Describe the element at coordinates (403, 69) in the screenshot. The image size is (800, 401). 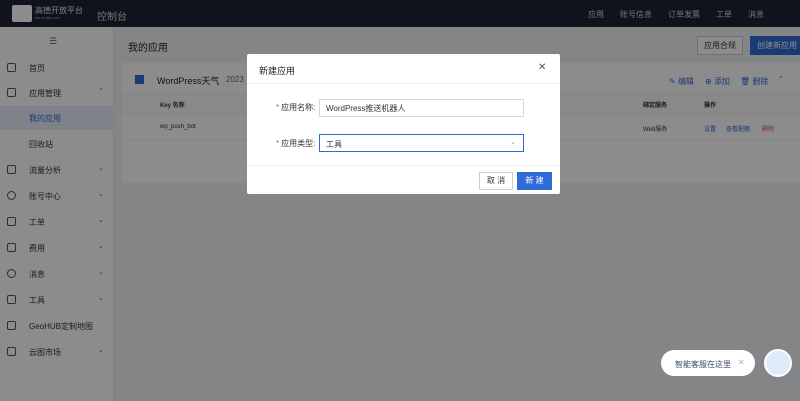
I see `dialog-header: 新建应用 ✕` at that location.